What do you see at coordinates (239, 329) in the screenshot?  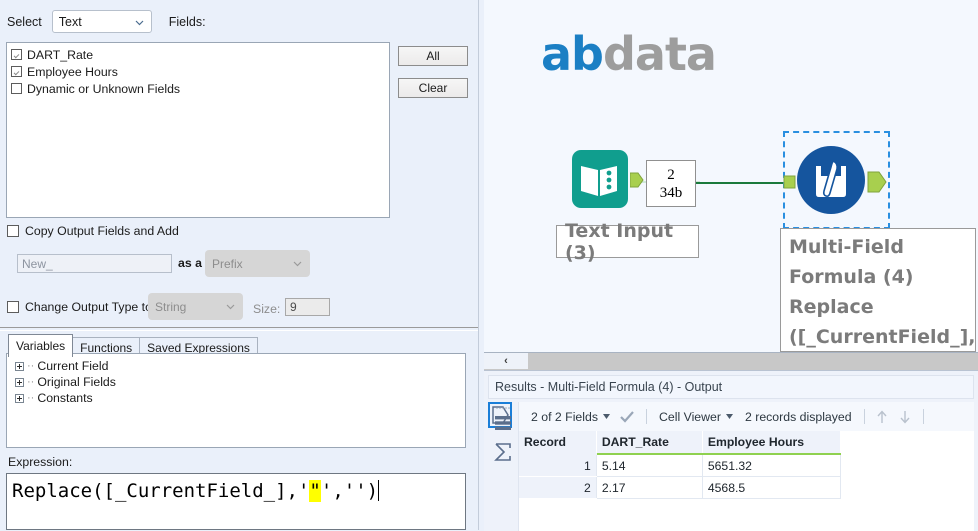 I see `panel-divider` at bounding box center [239, 329].